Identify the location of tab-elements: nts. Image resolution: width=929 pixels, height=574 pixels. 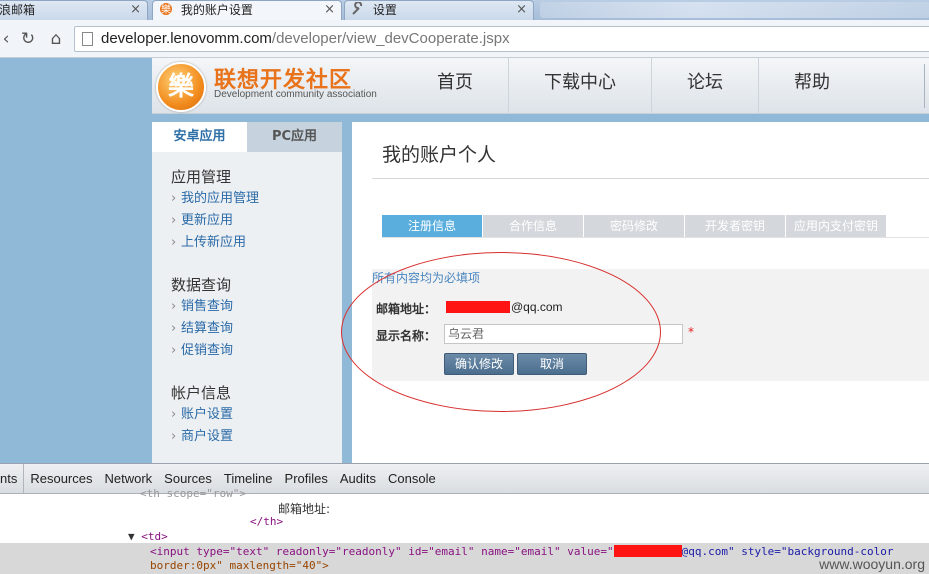
(12, 478).